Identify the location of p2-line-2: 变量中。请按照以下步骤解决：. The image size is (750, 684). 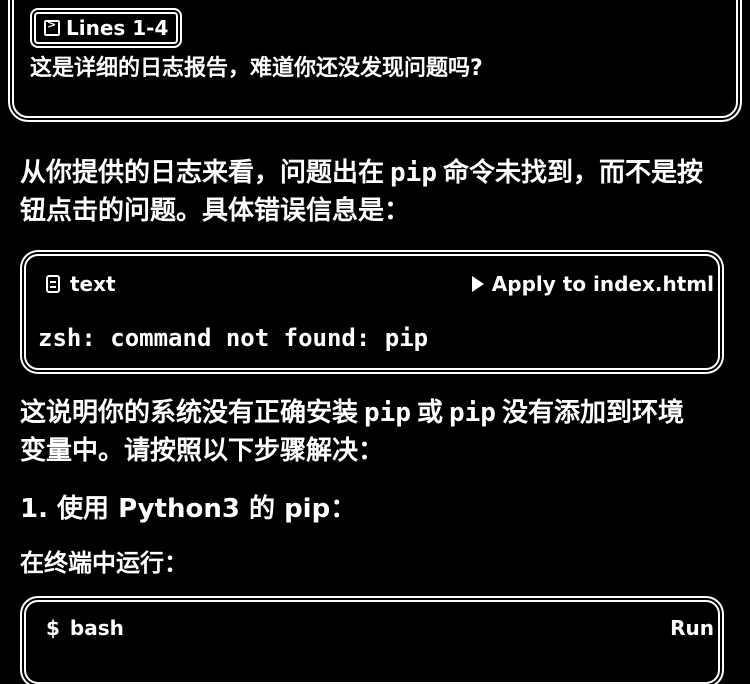
(202, 451).